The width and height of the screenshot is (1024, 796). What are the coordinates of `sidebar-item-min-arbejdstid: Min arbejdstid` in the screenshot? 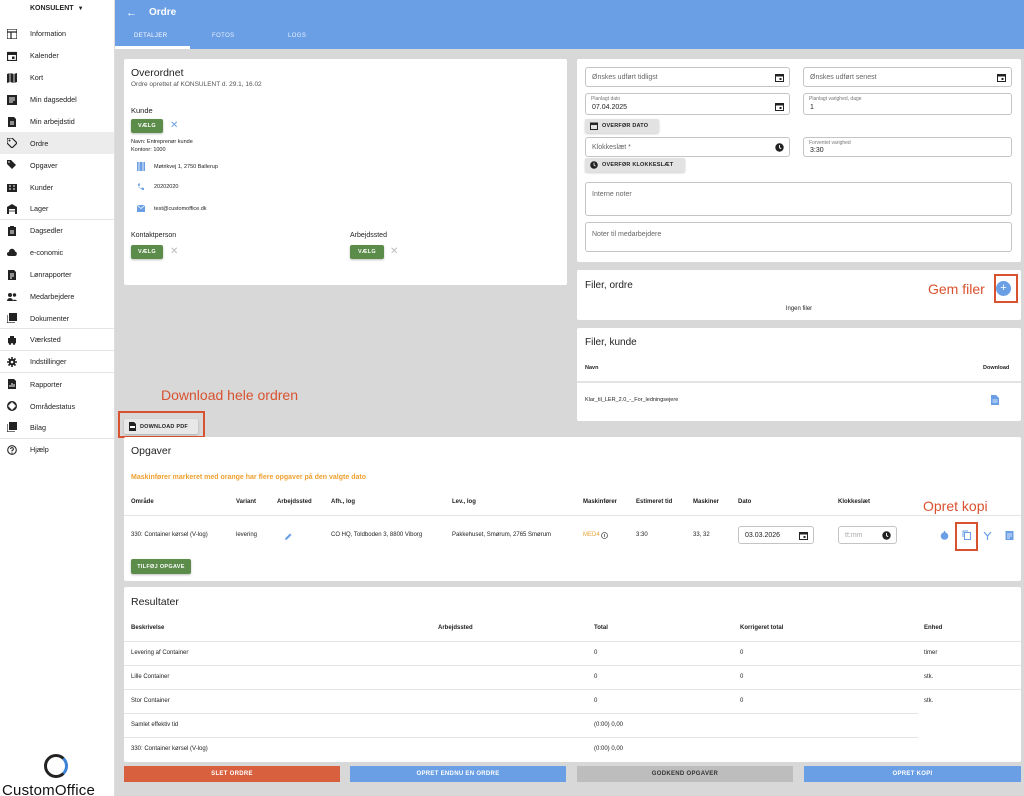 It's located at (57, 122).